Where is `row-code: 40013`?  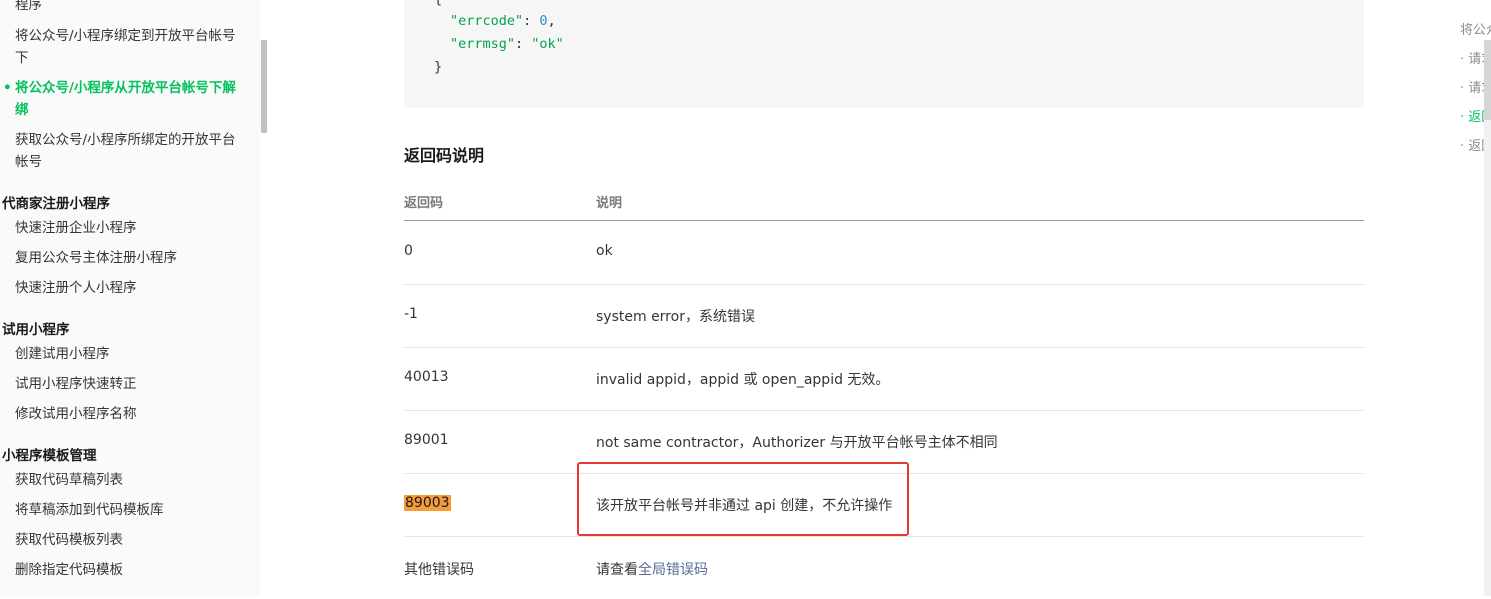 row-code: 40013 is located at coordinates (426, 377).